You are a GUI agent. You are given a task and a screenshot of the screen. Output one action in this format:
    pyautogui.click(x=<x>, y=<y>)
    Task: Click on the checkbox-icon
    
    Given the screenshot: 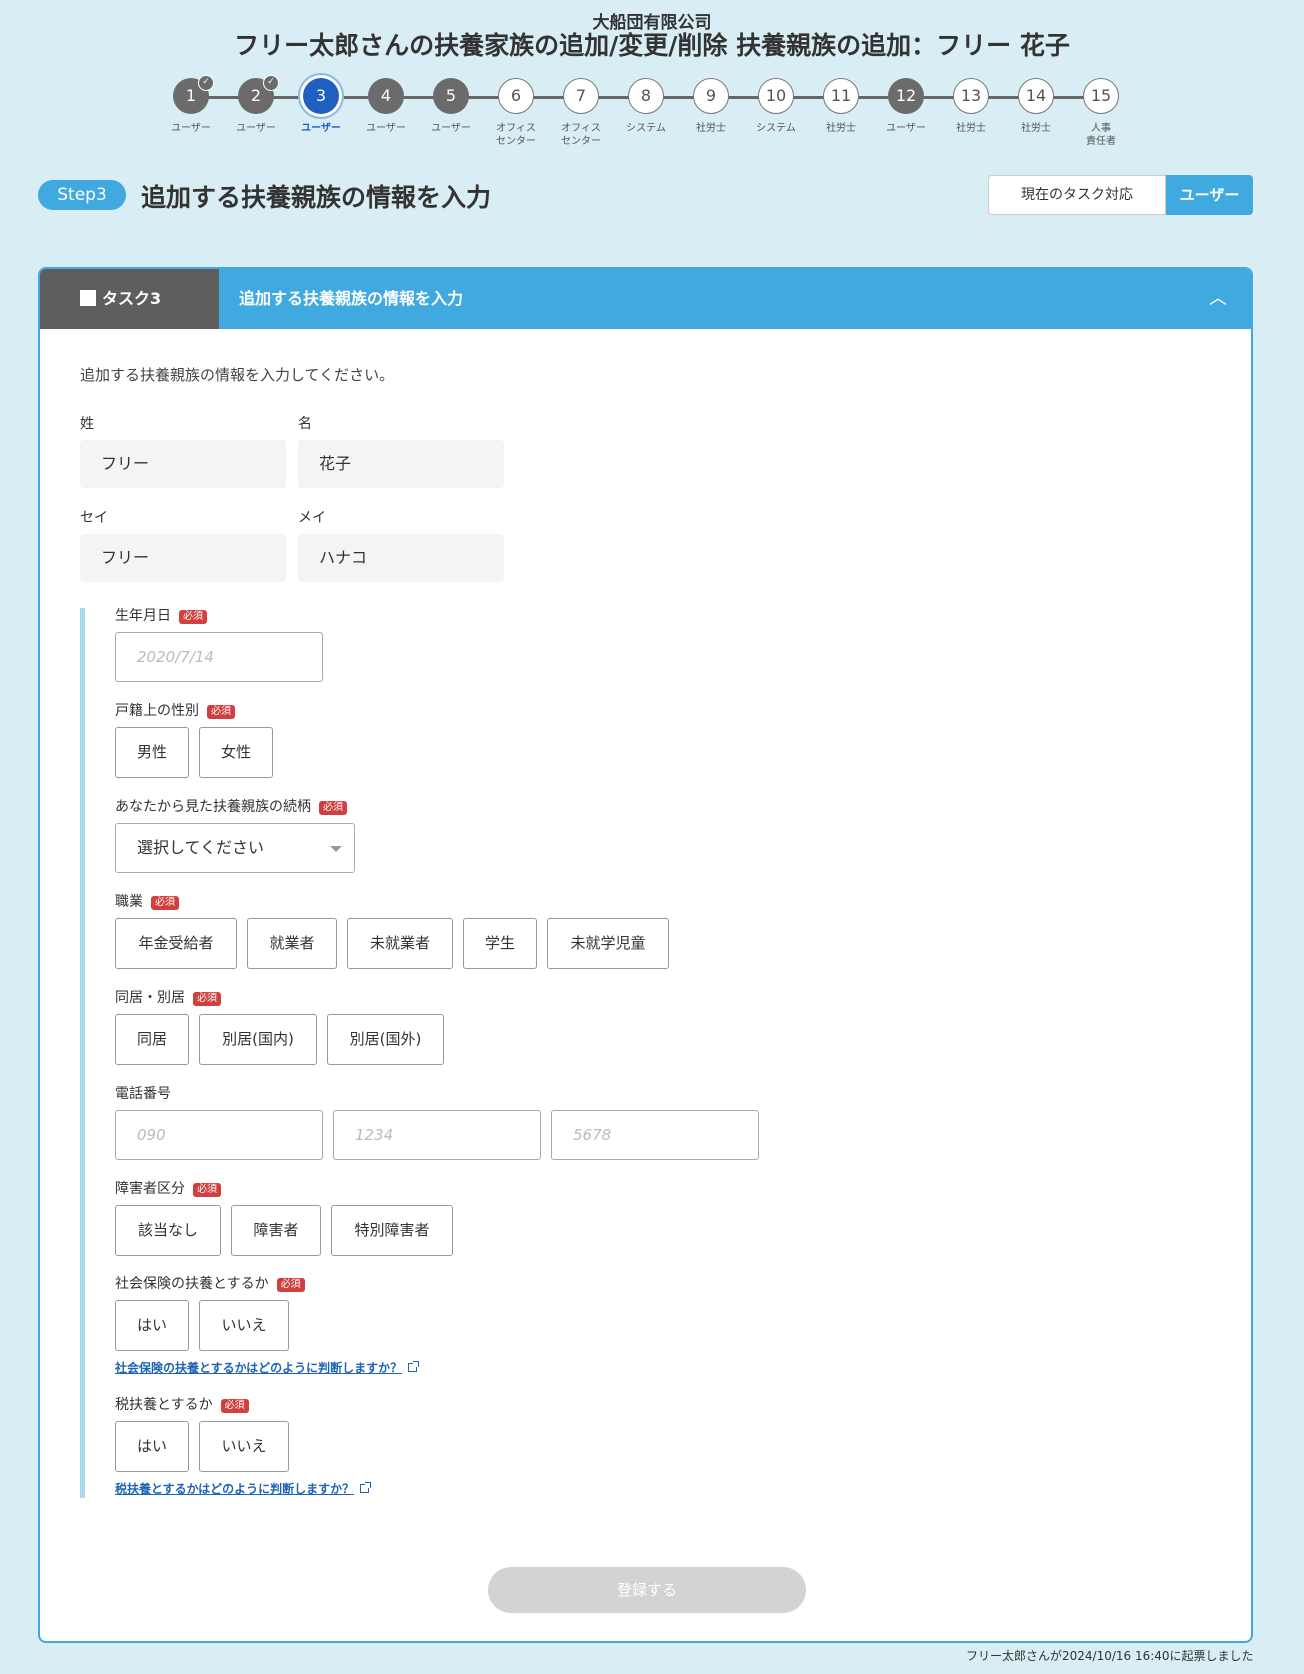 What is the action you would take?
    pyautogui.click(x=88, y=298)
    